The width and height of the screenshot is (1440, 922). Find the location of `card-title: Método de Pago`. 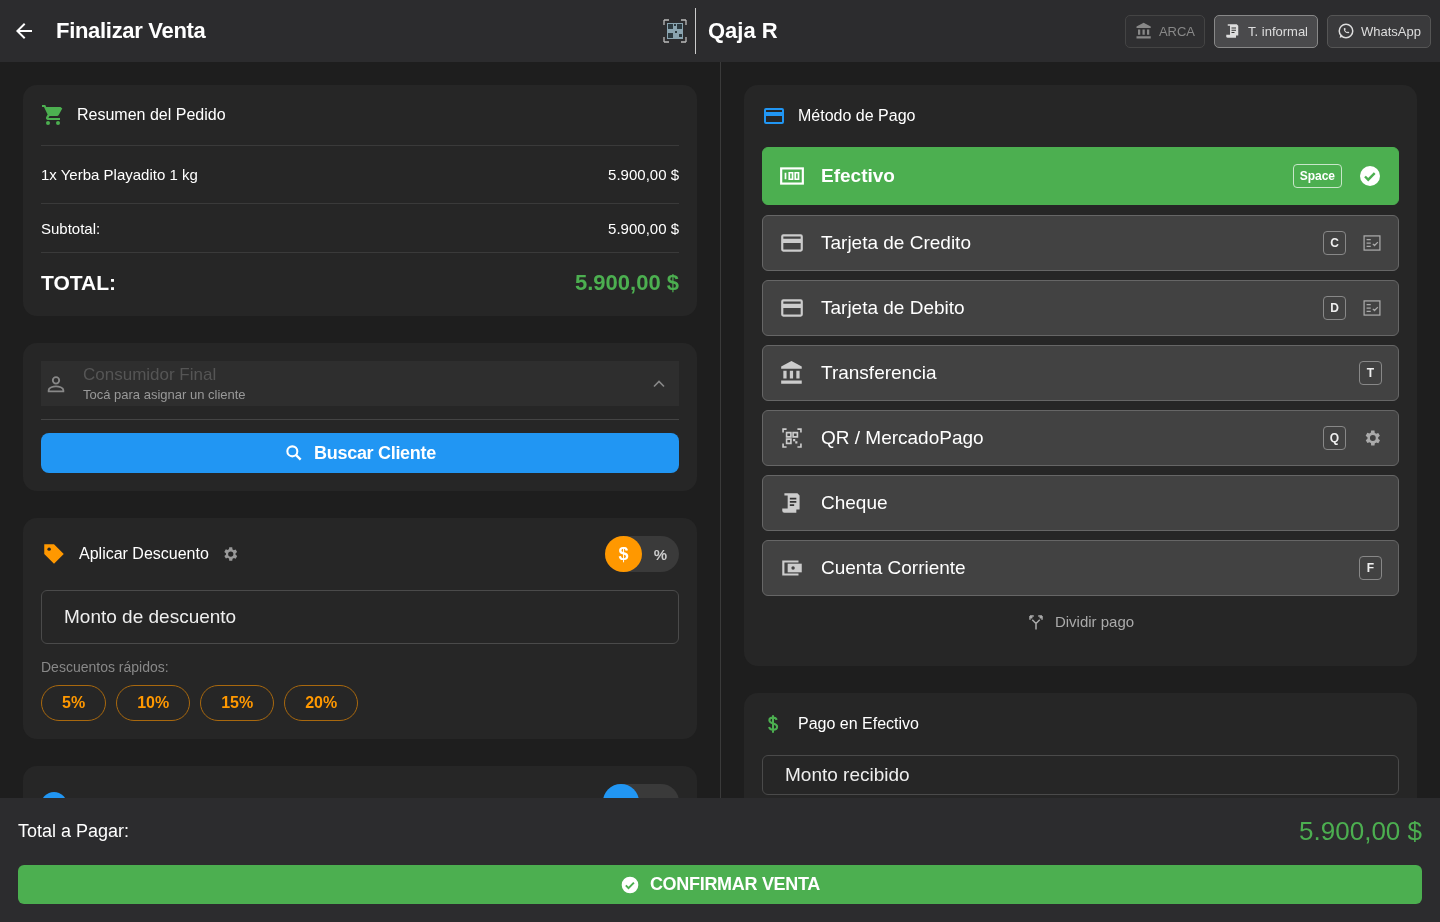

card-title: Método de Pago is located at coordinates (857, 116).